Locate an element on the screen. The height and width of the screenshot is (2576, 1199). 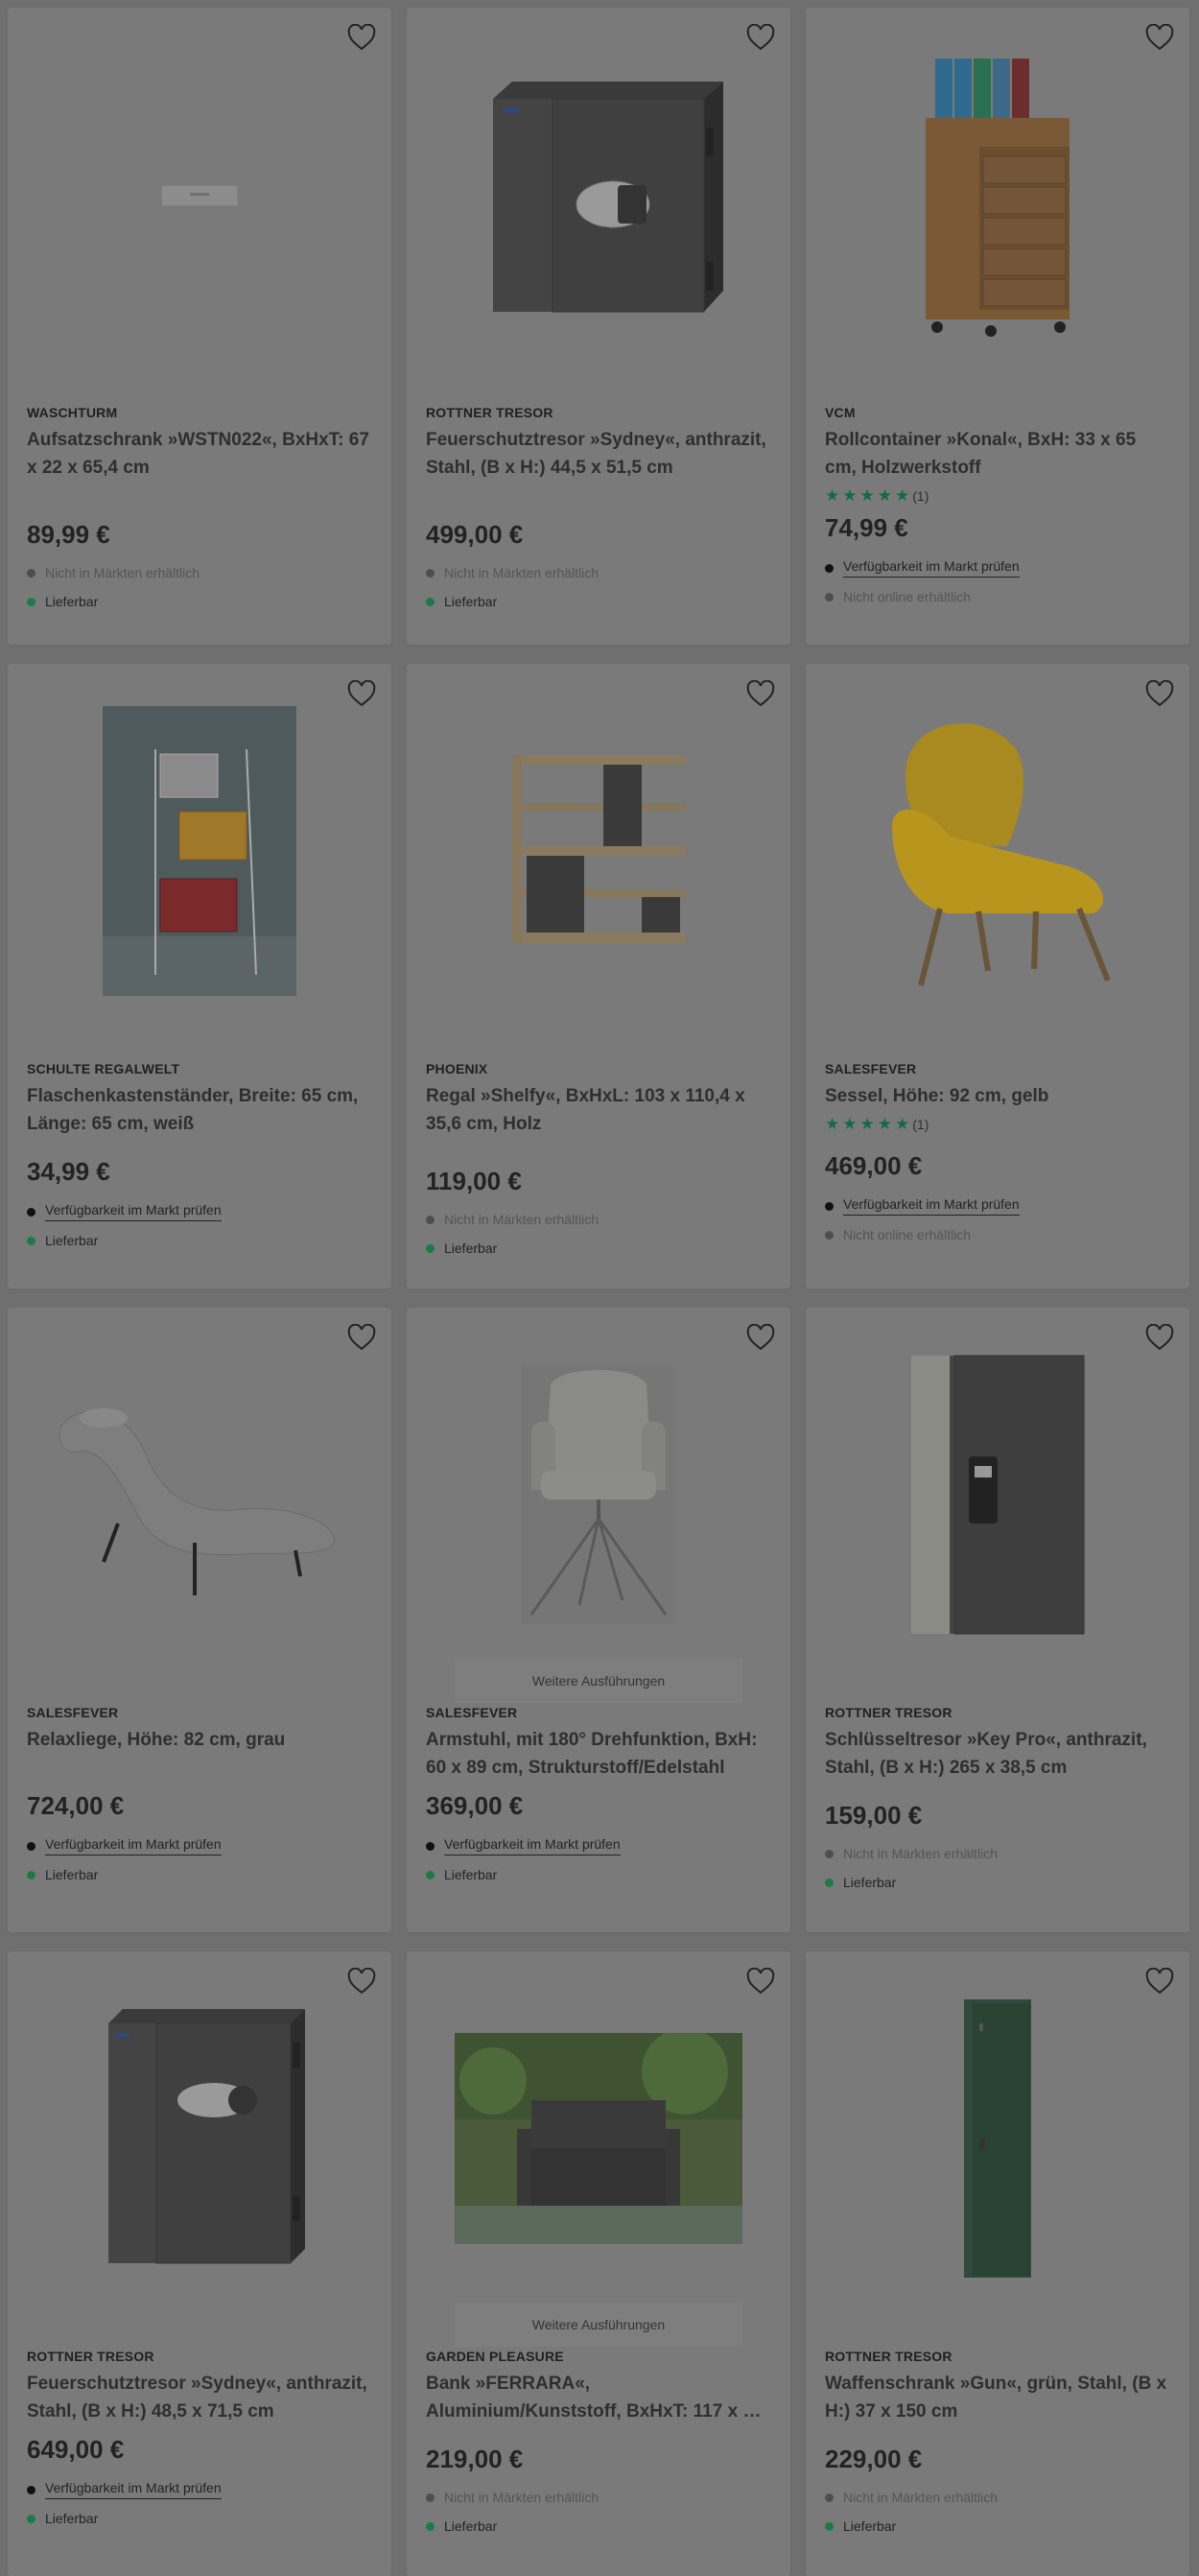
product-price: 724,00 € is located at coordinates (76, 1805).